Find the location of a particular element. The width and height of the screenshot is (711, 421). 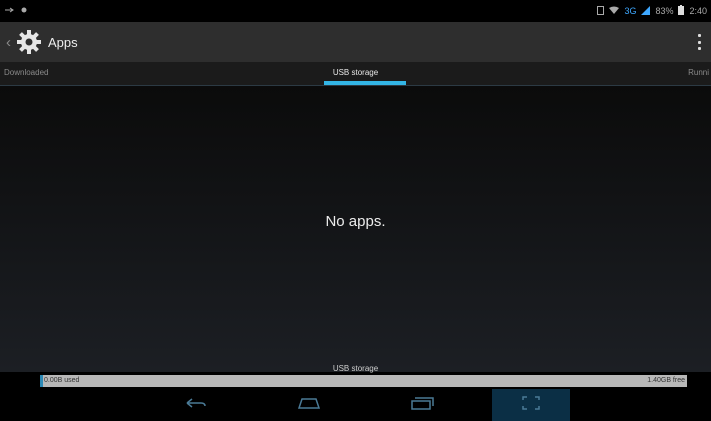

recent-apps-icon is located at coordinates (422, 405).